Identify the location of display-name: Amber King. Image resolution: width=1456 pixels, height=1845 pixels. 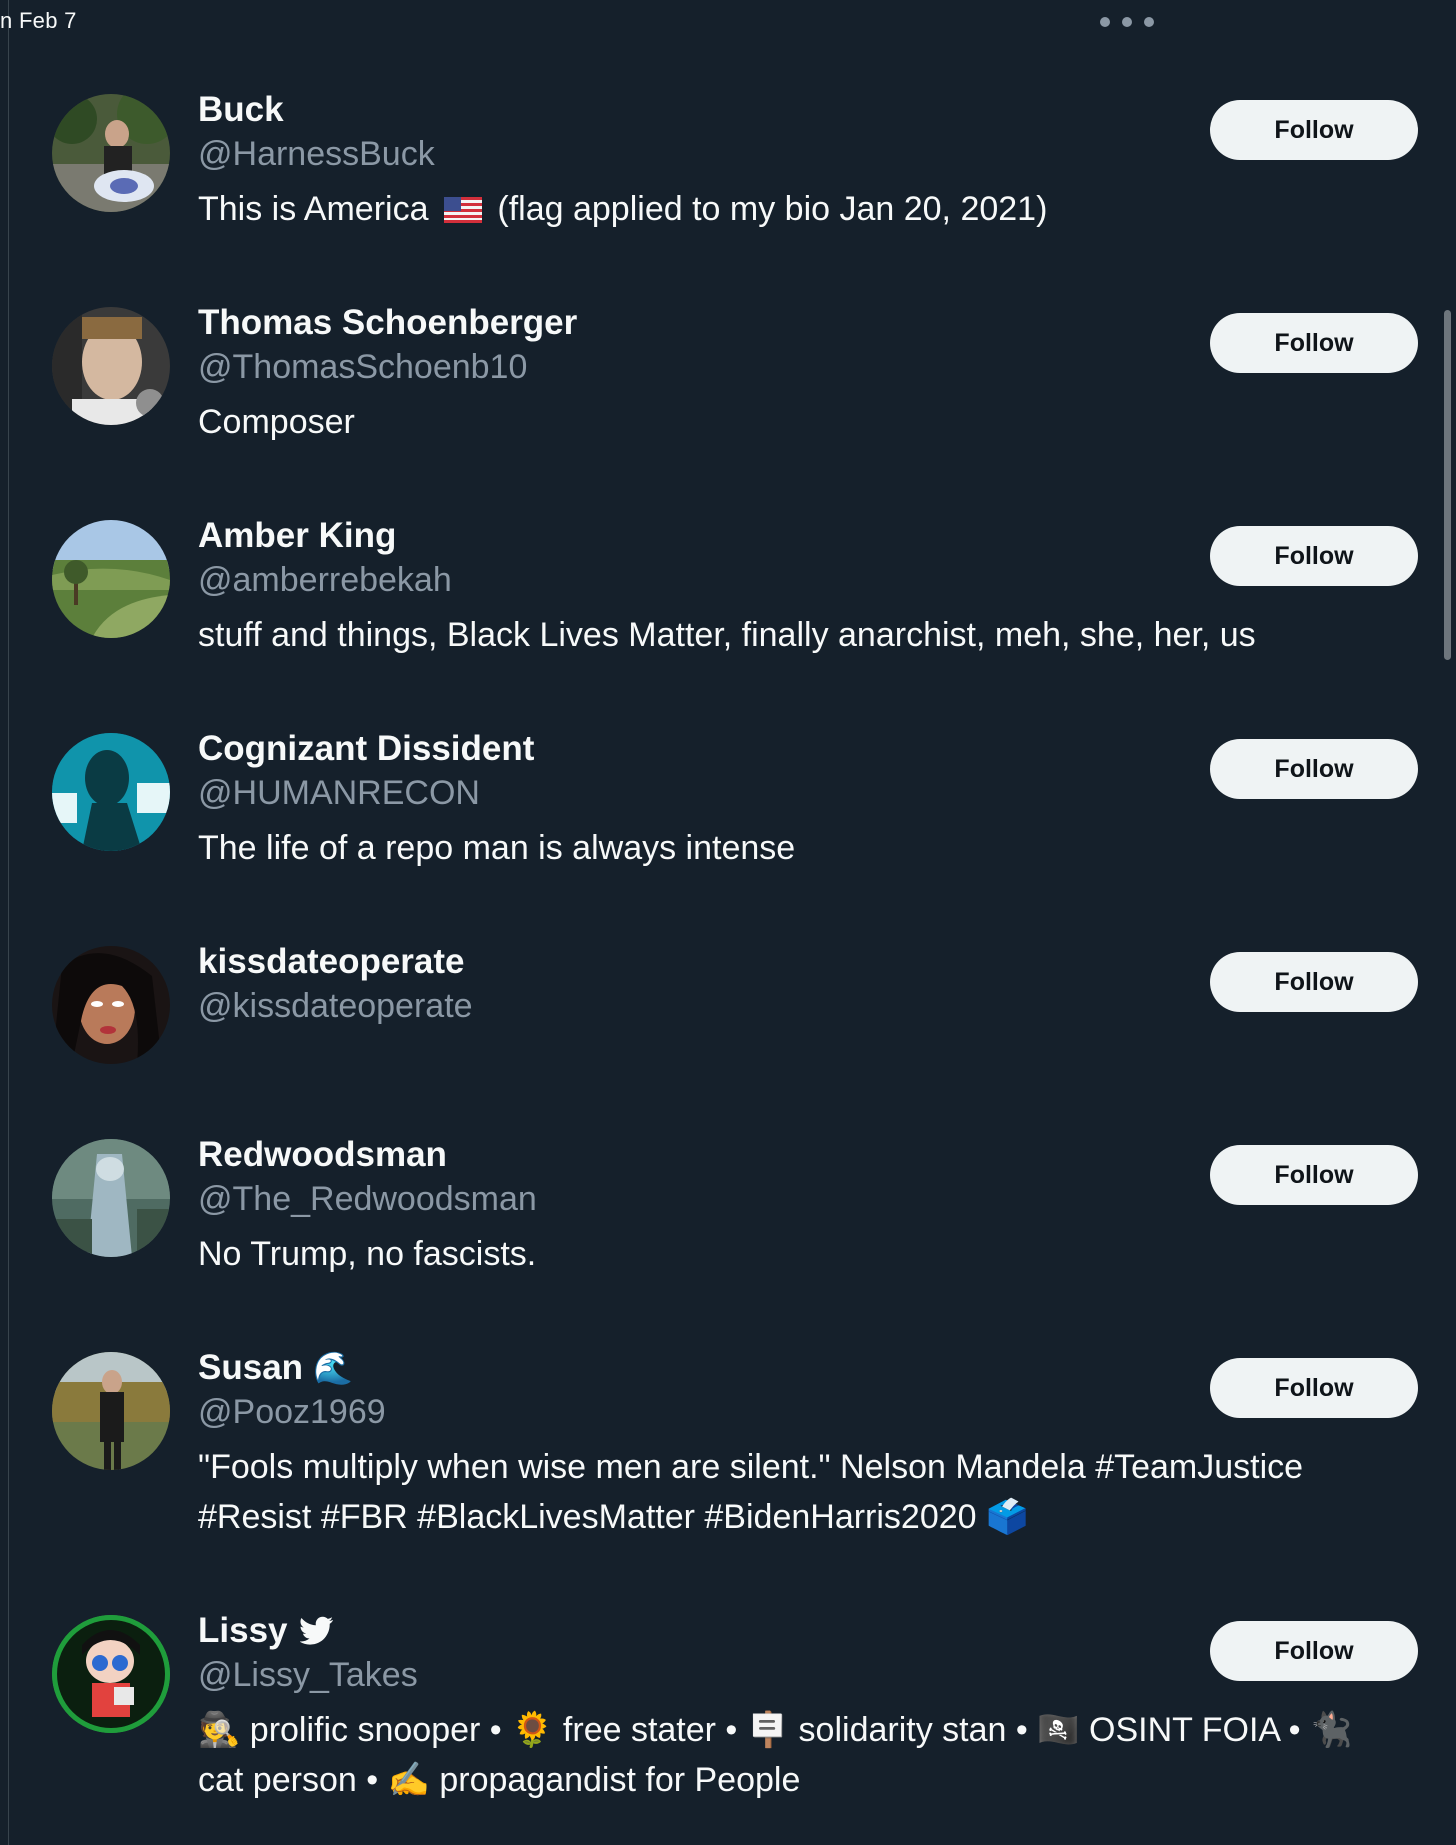
(297, 536).